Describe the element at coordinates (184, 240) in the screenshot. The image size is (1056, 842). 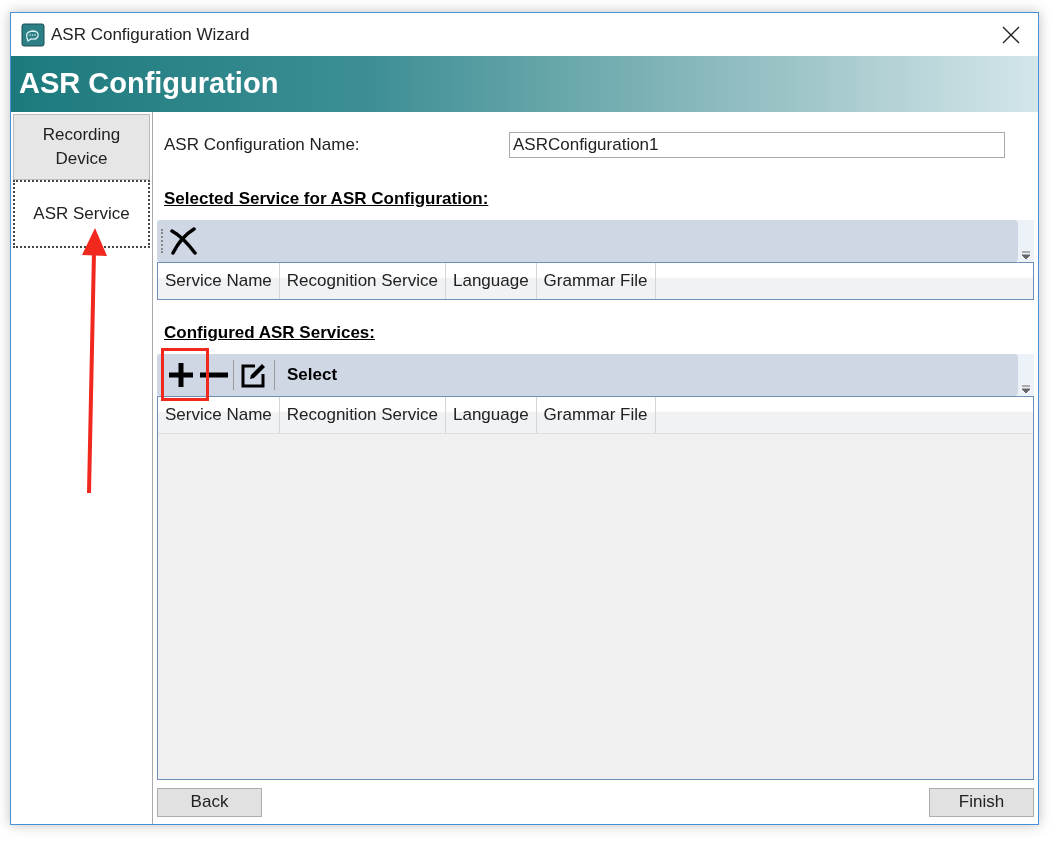
I see `cross-icon` at that location.